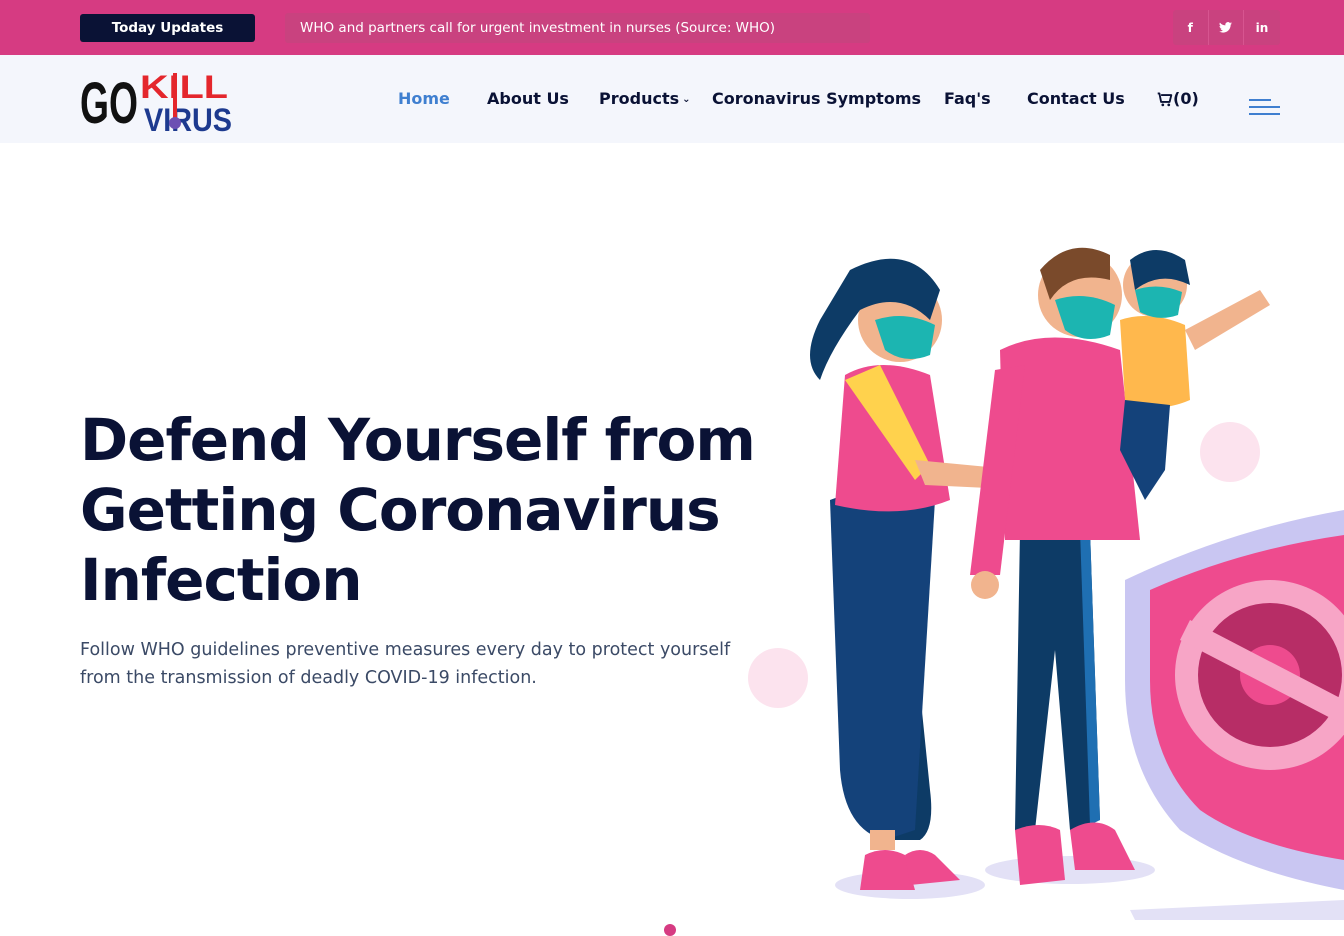 Image resolution: width=1344 pixels, height=936 pixels. I want to click on nav-about: About Us, so click(528, 98).